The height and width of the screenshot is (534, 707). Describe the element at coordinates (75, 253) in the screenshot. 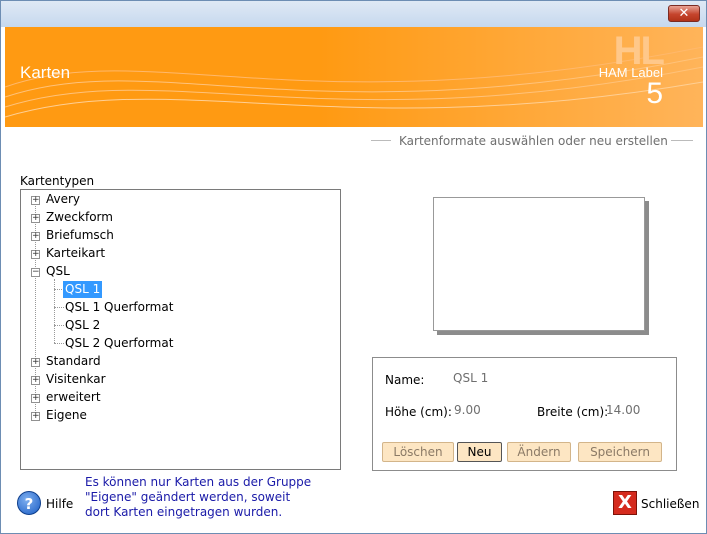

I see `tree-item-karteikart: Karteikart` at that location.